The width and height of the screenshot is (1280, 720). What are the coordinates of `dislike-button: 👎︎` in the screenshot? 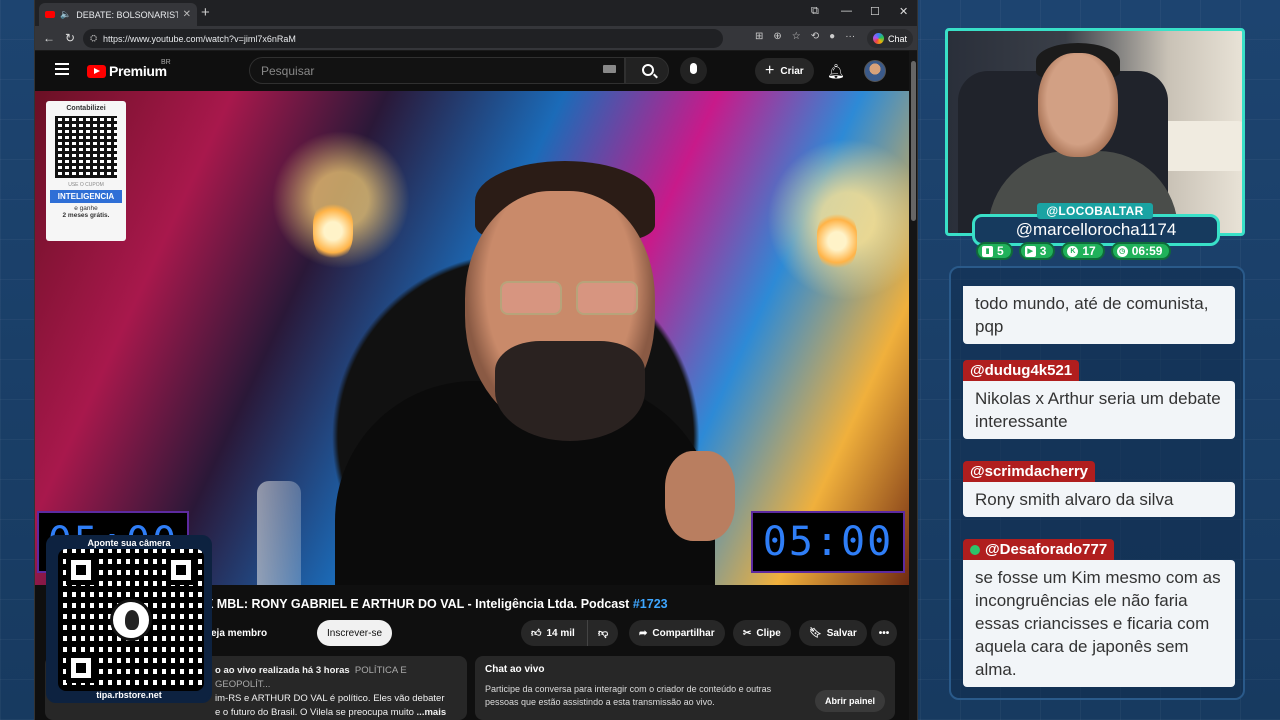 It's located at (603, 633).